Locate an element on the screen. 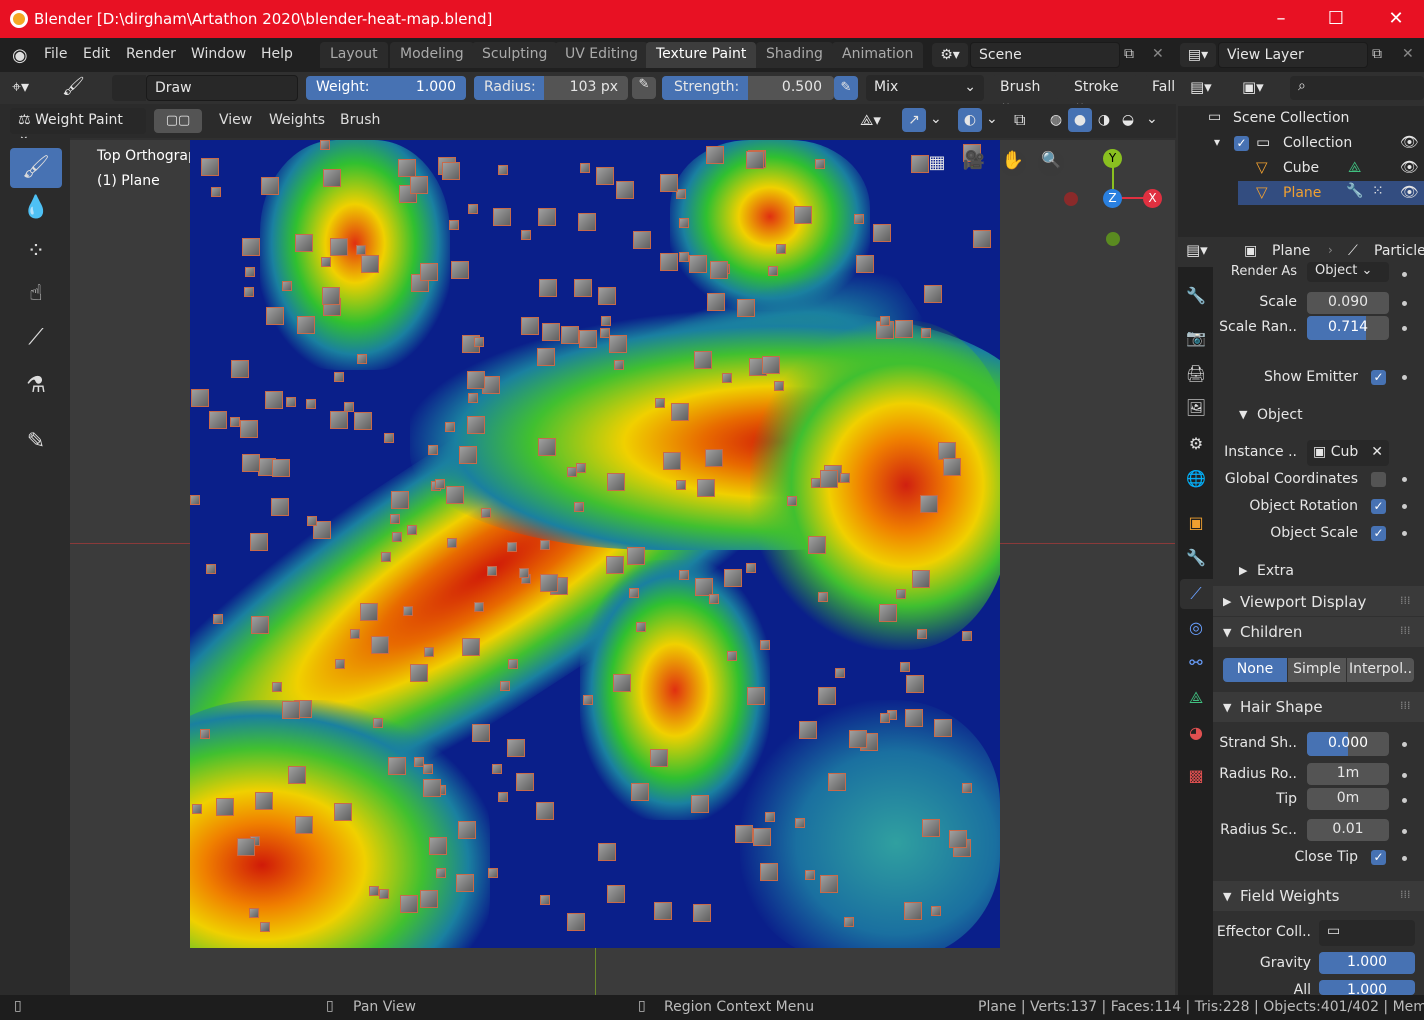 Image resolution: width=1424 pixels, height=1020 pixels. minimize-button: – is located at coordinates (1281, 18).